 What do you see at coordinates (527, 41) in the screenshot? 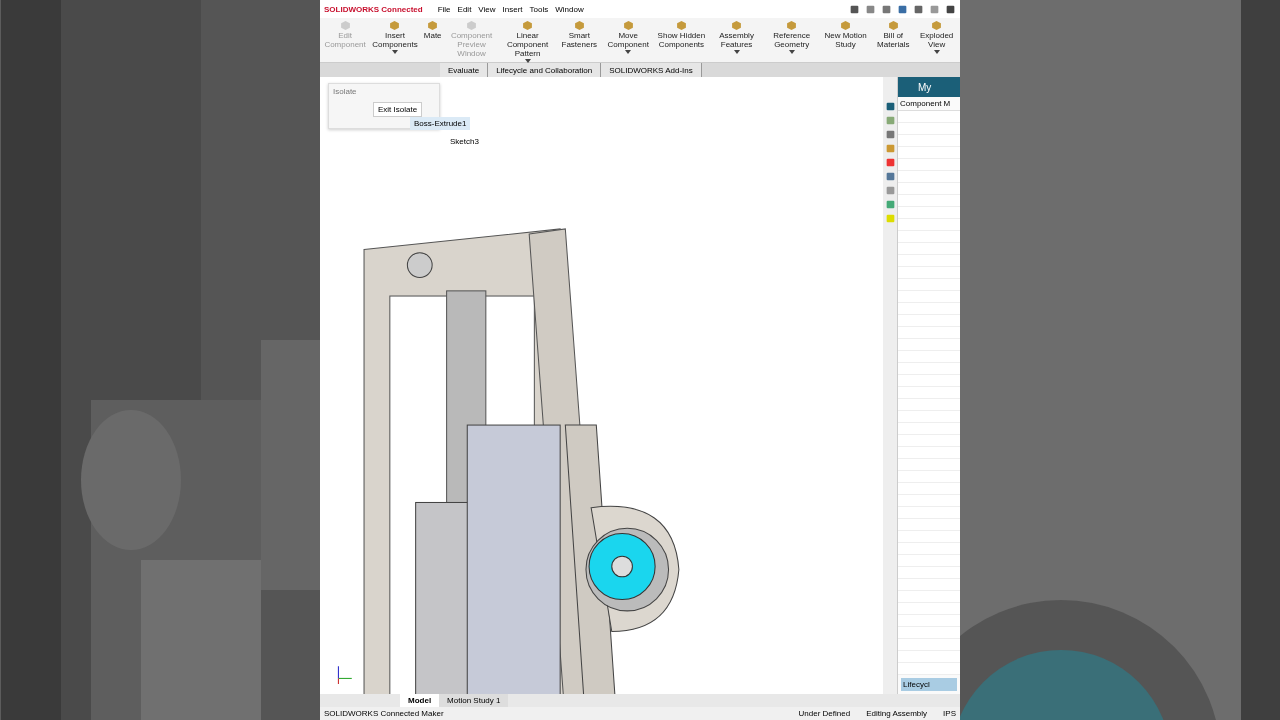
I see `ribbon-button: Linear Component Pattern` at bounding box center [527, 41].